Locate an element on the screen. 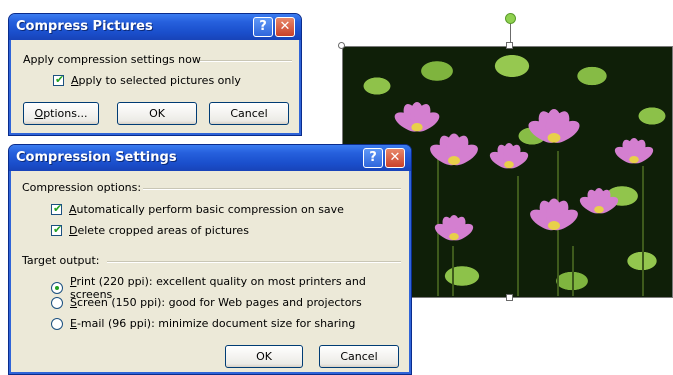 Image resolution: width=673 pixels, height=375 pixels. email-radio is located at coordinates (57, 323).